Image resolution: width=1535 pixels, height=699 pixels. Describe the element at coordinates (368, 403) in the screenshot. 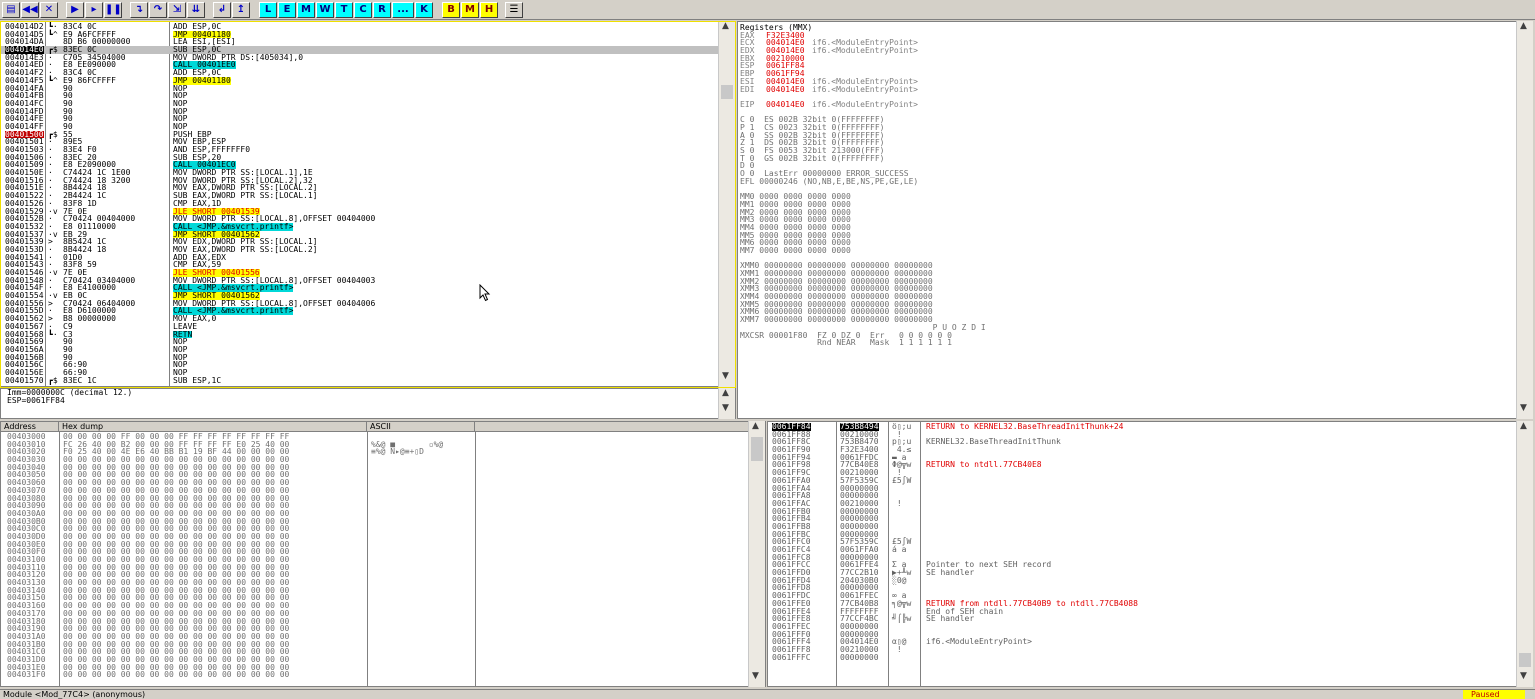

I see `info-pane: Imm=0000000C (decimal 12.) ESP=0061FF84` at that location.